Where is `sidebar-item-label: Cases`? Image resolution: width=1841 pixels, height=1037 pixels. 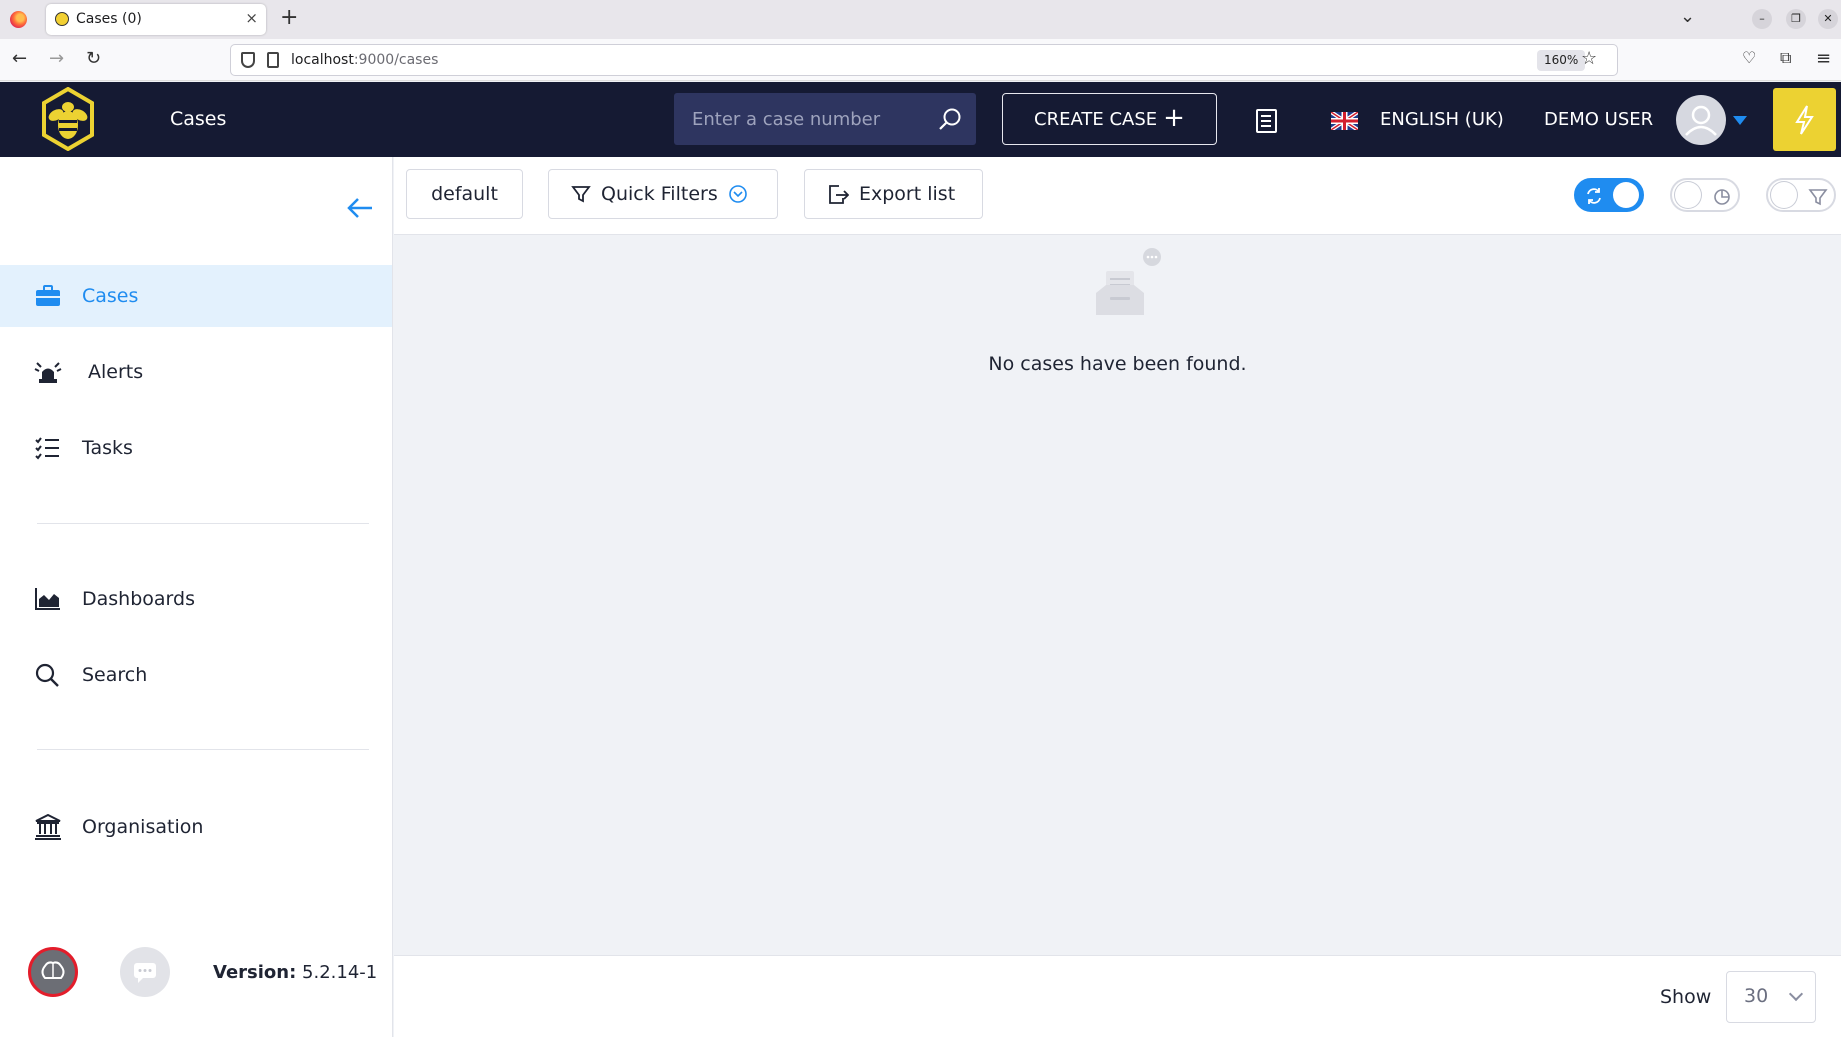 sidebar-item-label: Cases is located at coordinates (110, 296).